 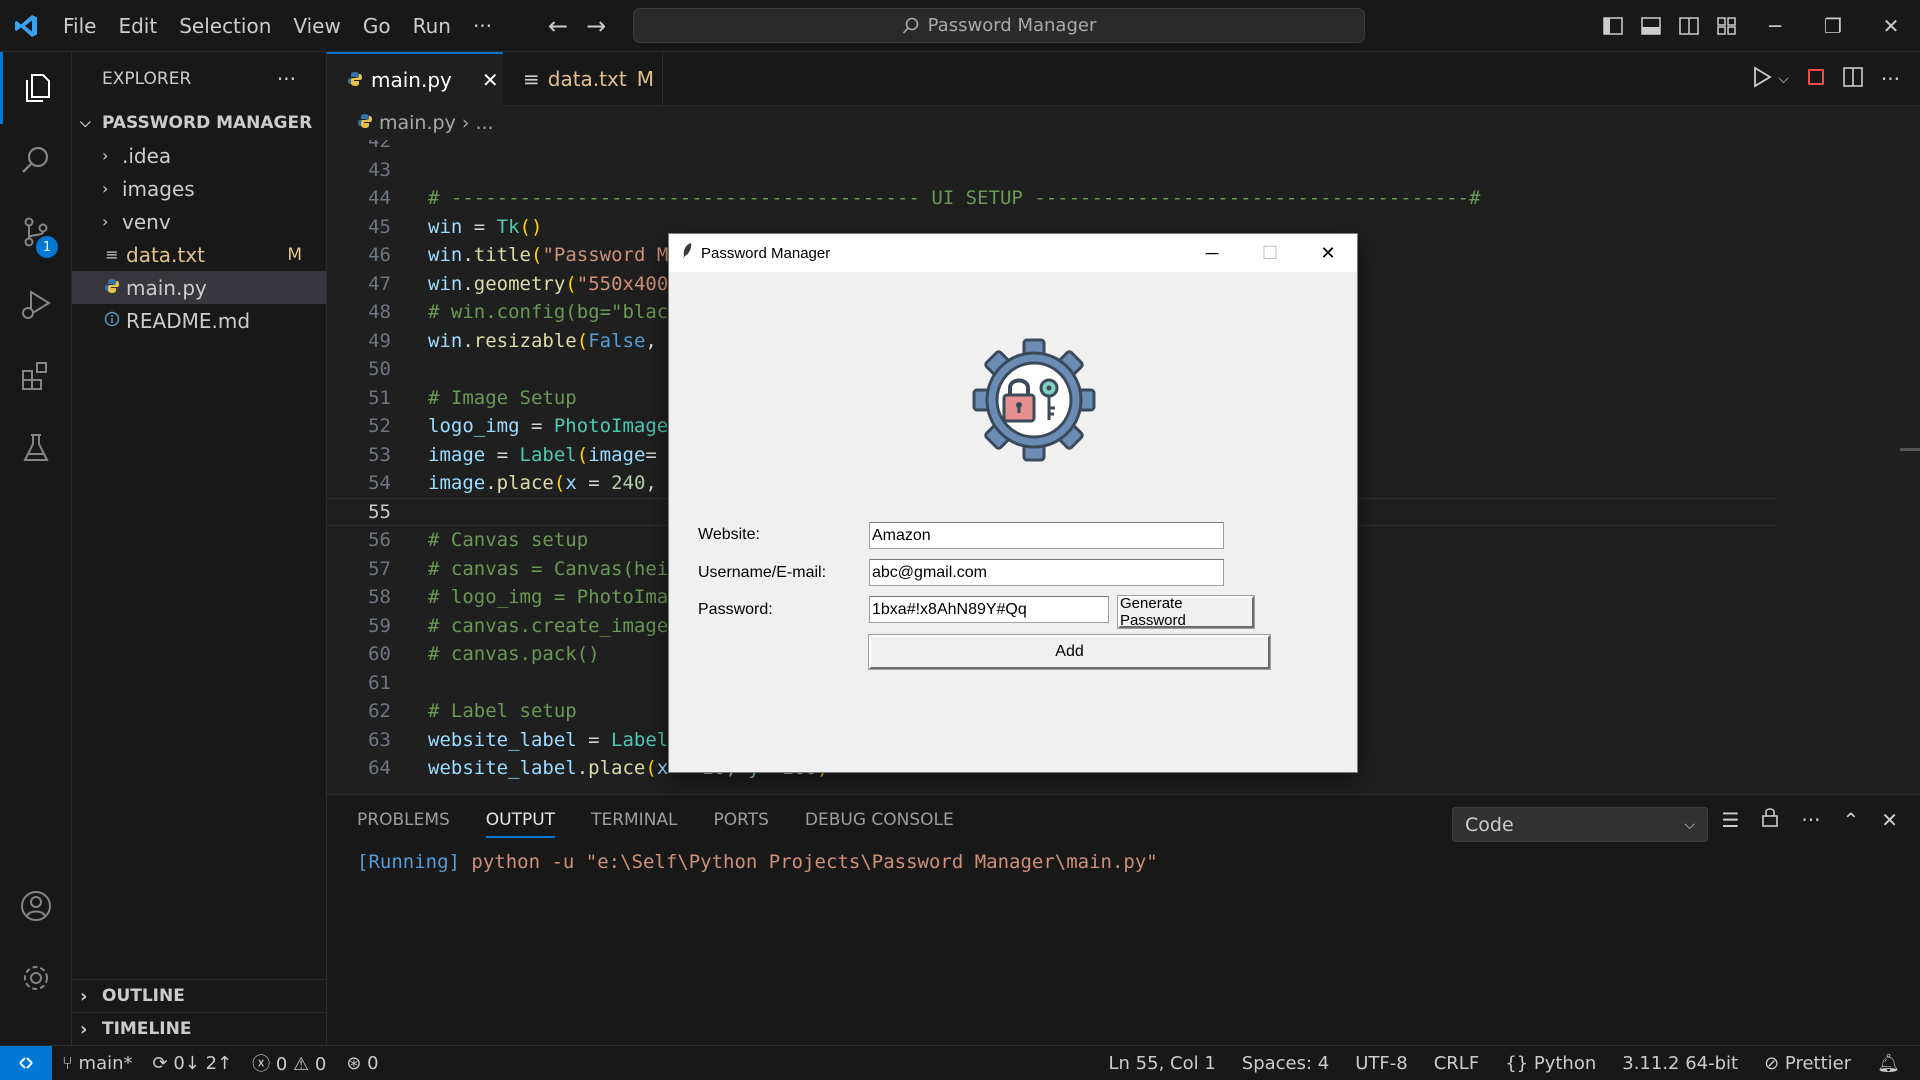 I want to click on run-debug-icon, so click(x=36, y=304).